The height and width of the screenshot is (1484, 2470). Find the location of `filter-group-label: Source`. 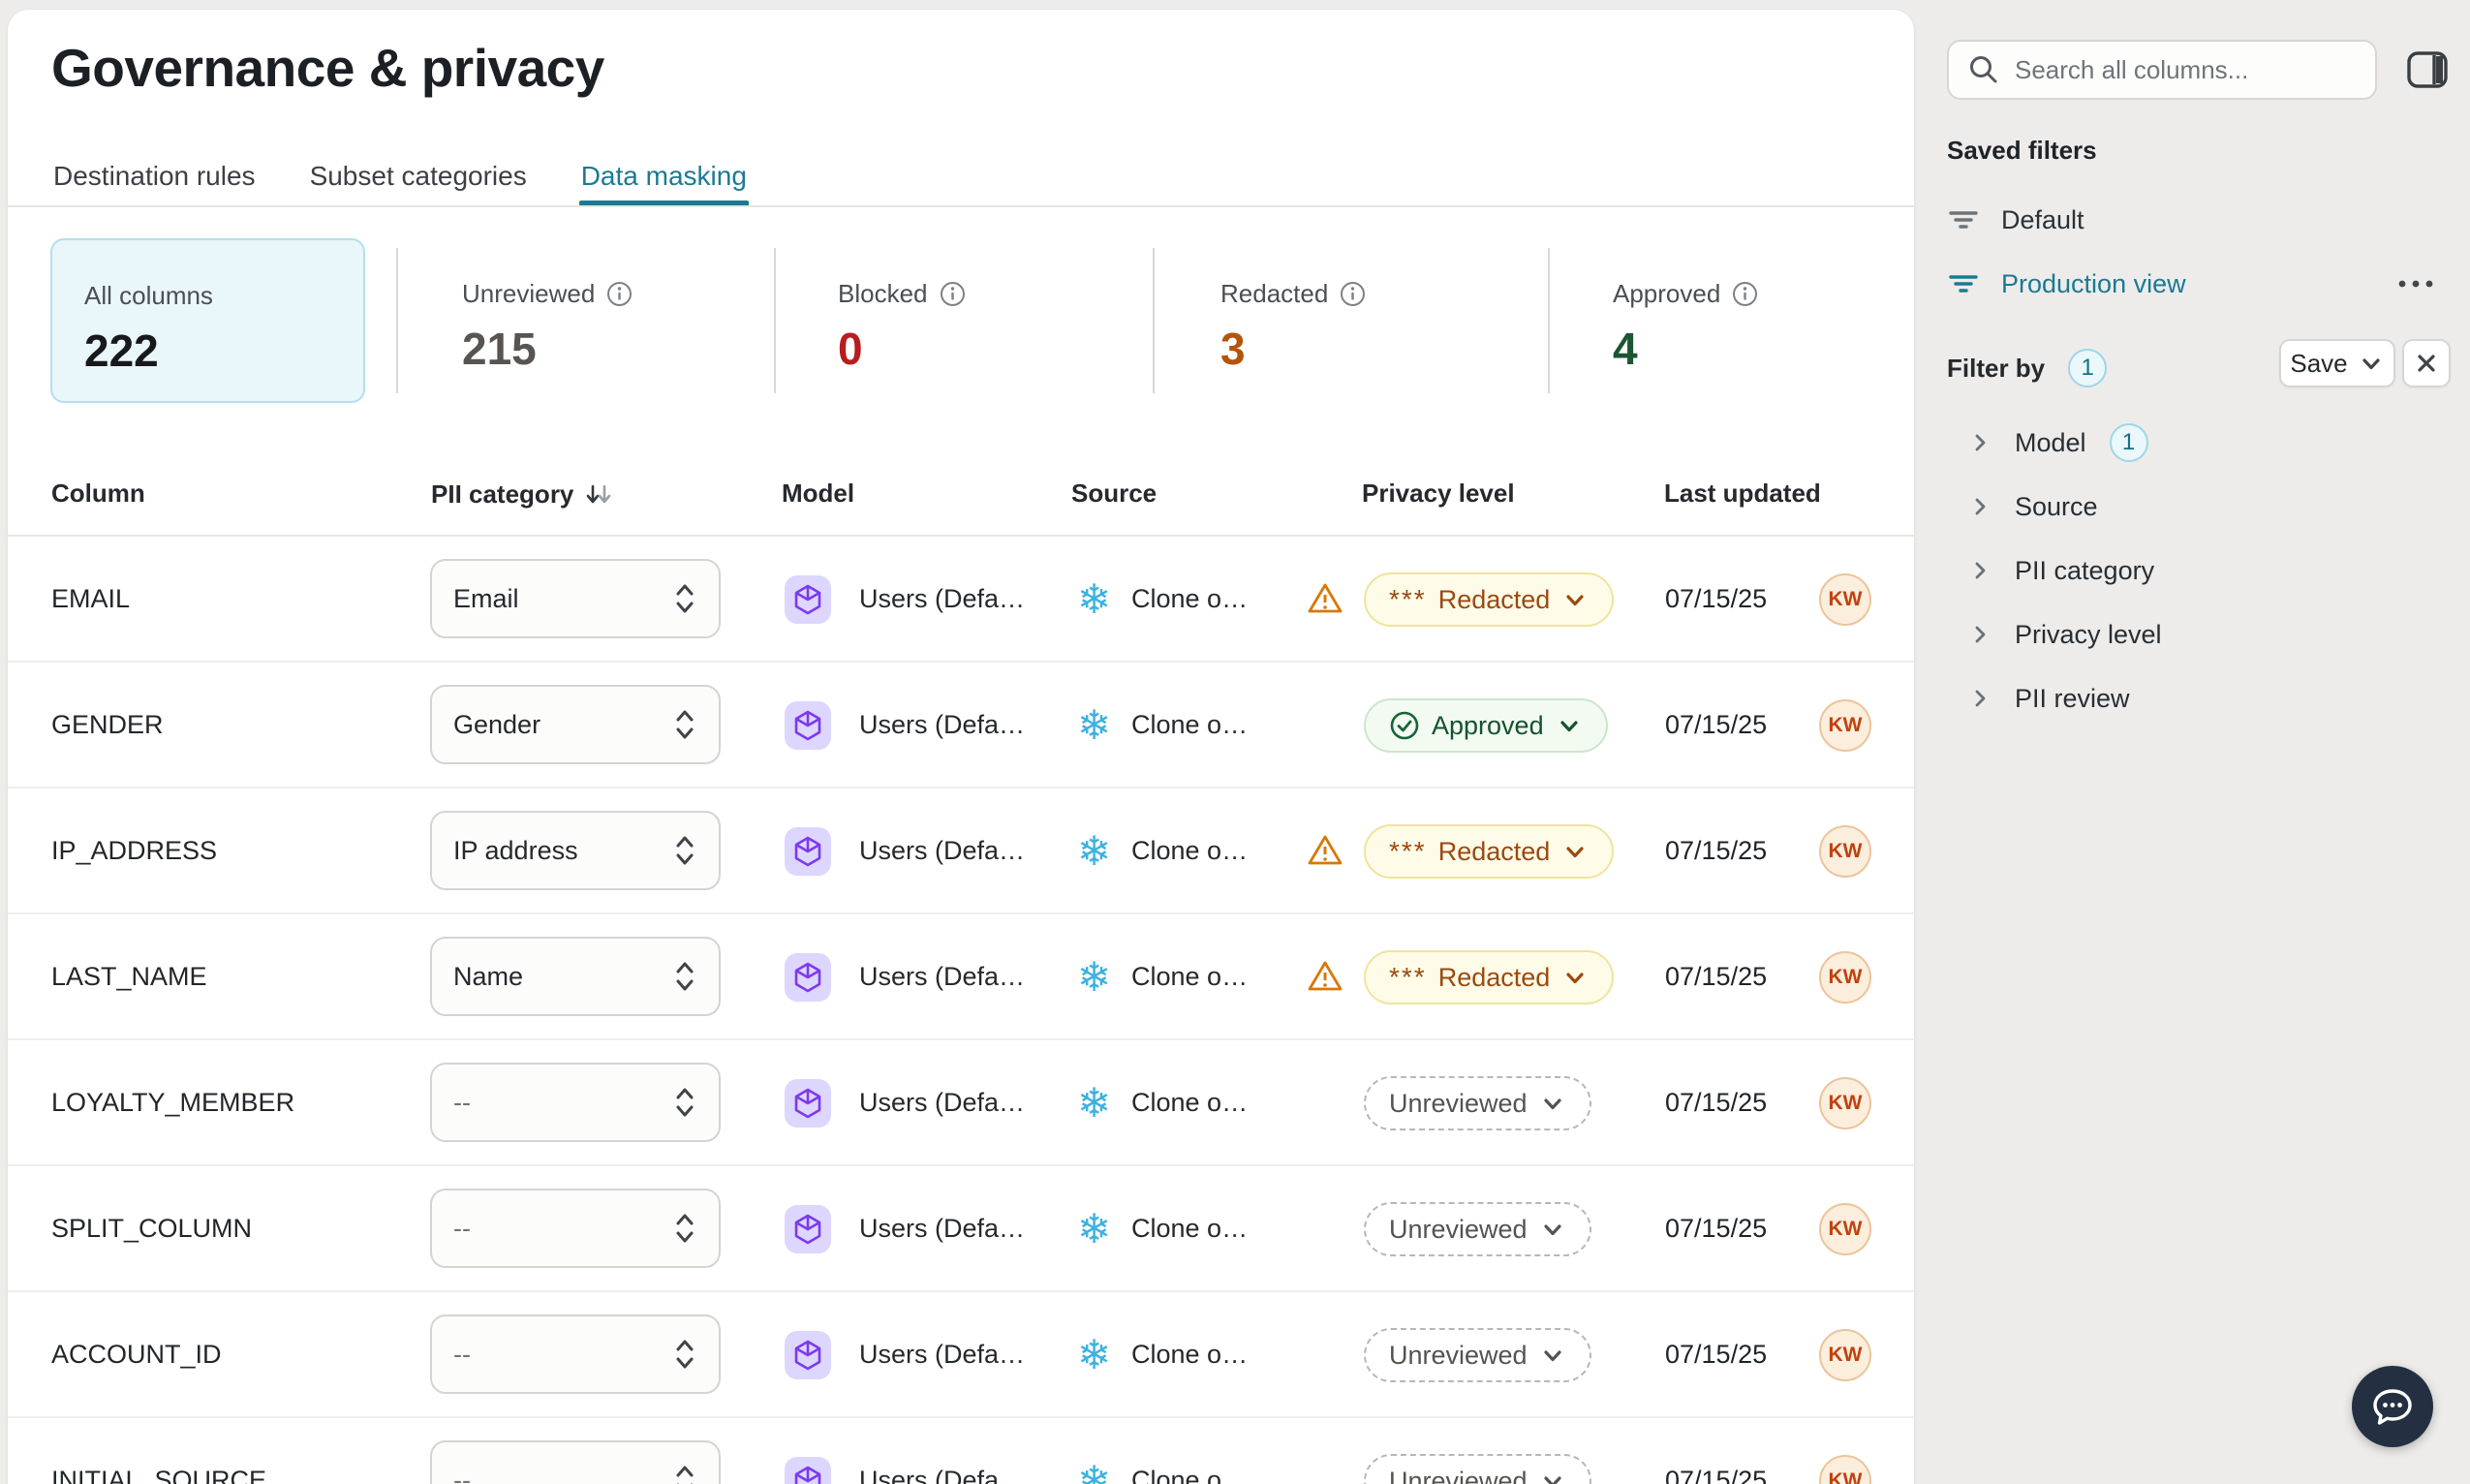

filter-group-label: Source is located at coordinates (2057, 506).